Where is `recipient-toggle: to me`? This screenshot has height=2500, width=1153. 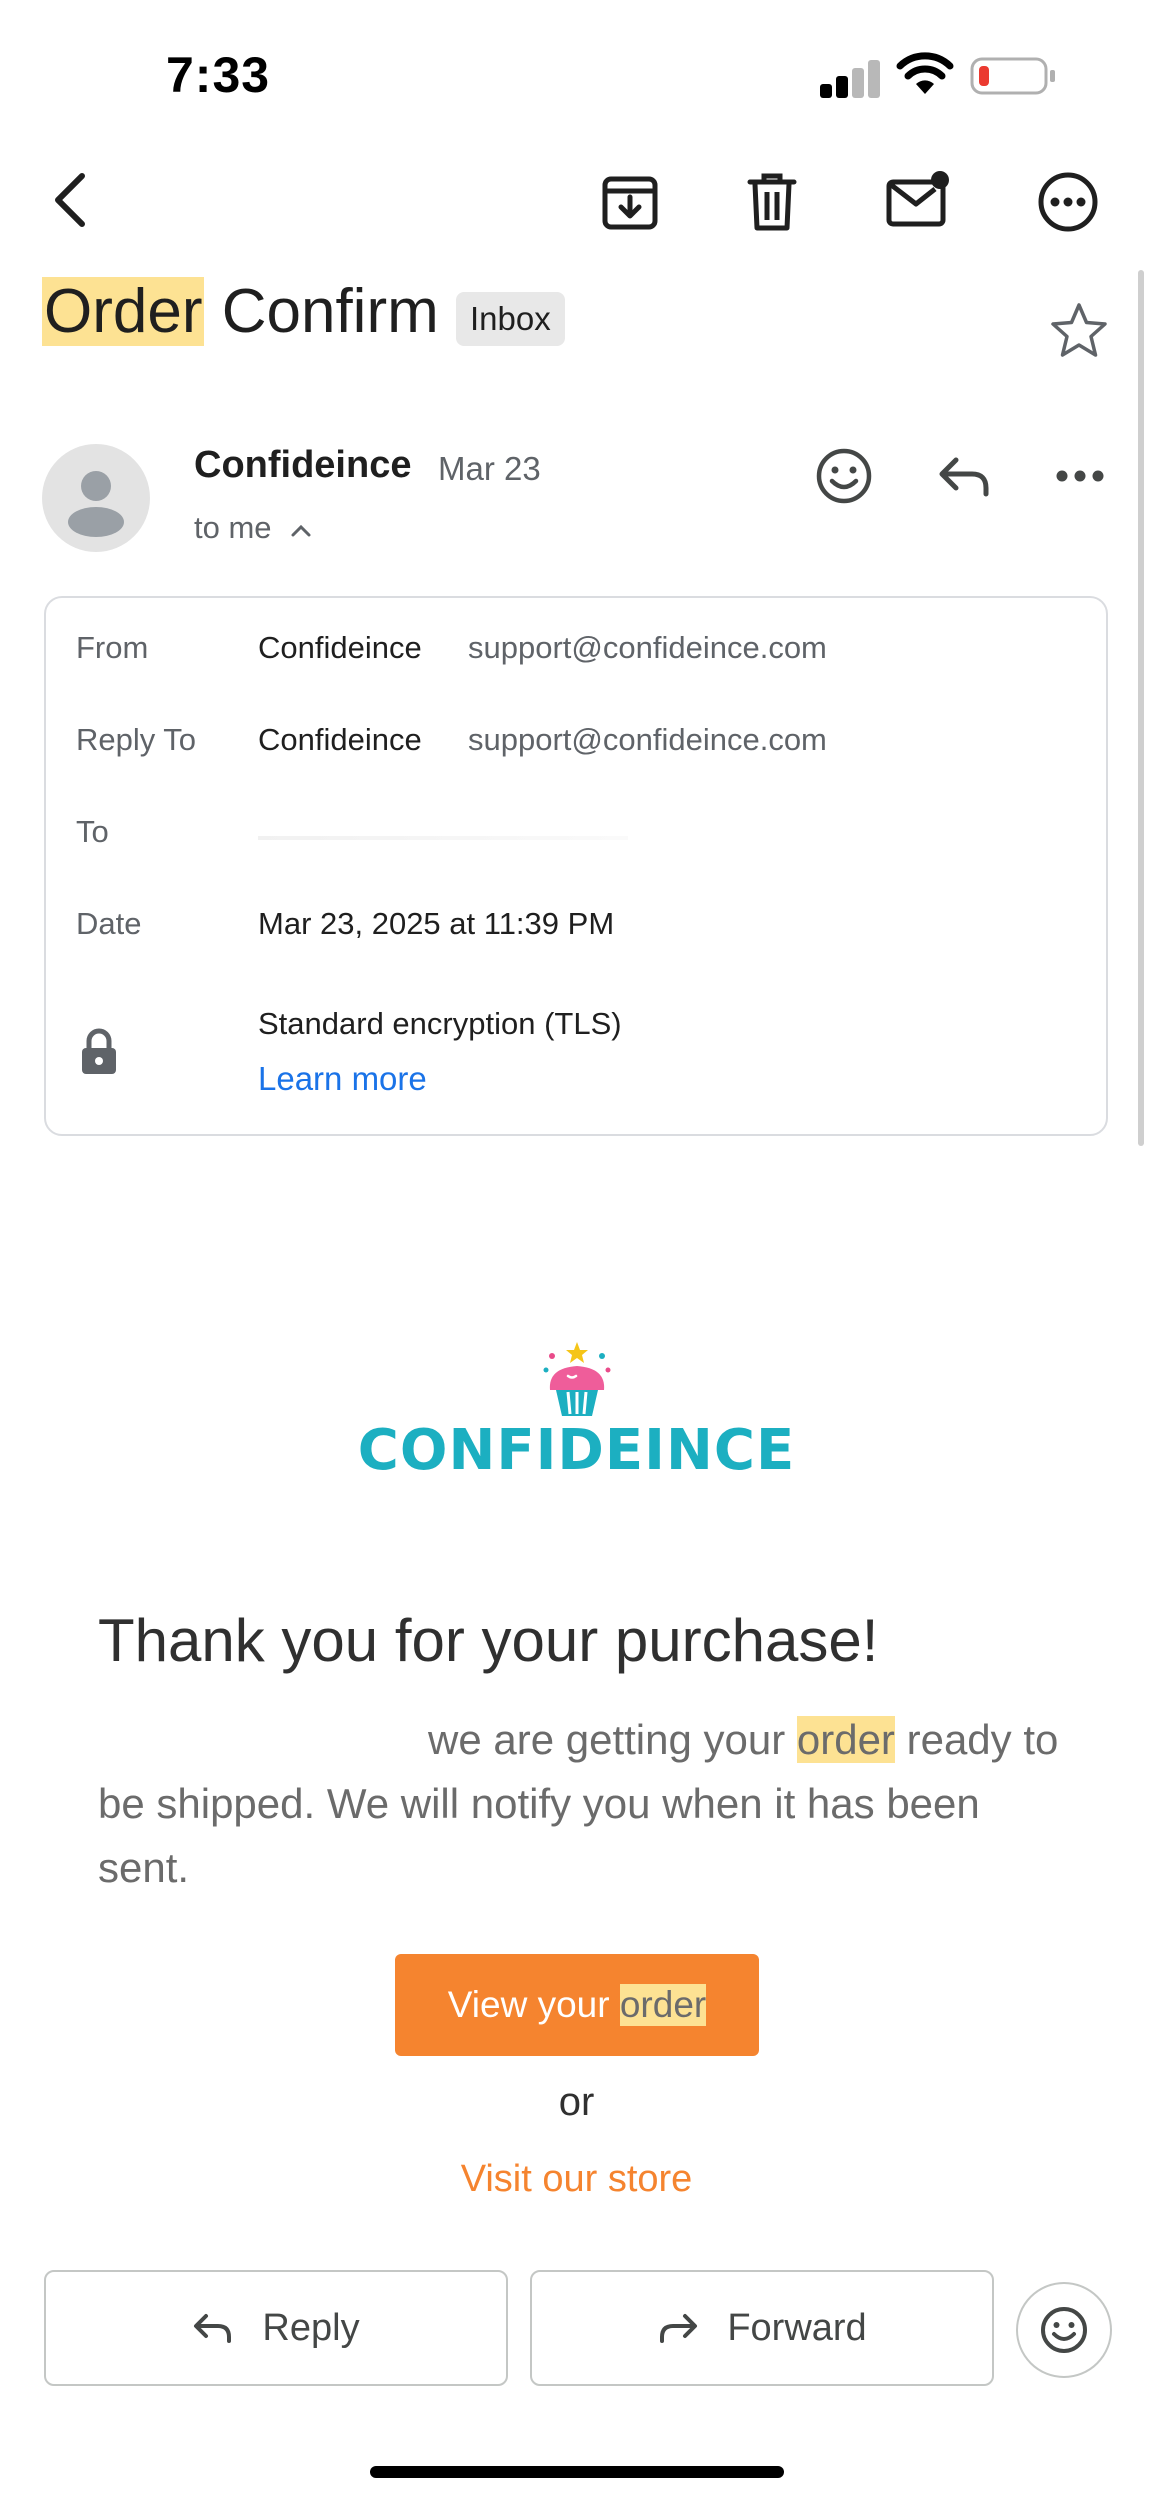 recipient-toggle: to me is located at coordinates (253, 528).